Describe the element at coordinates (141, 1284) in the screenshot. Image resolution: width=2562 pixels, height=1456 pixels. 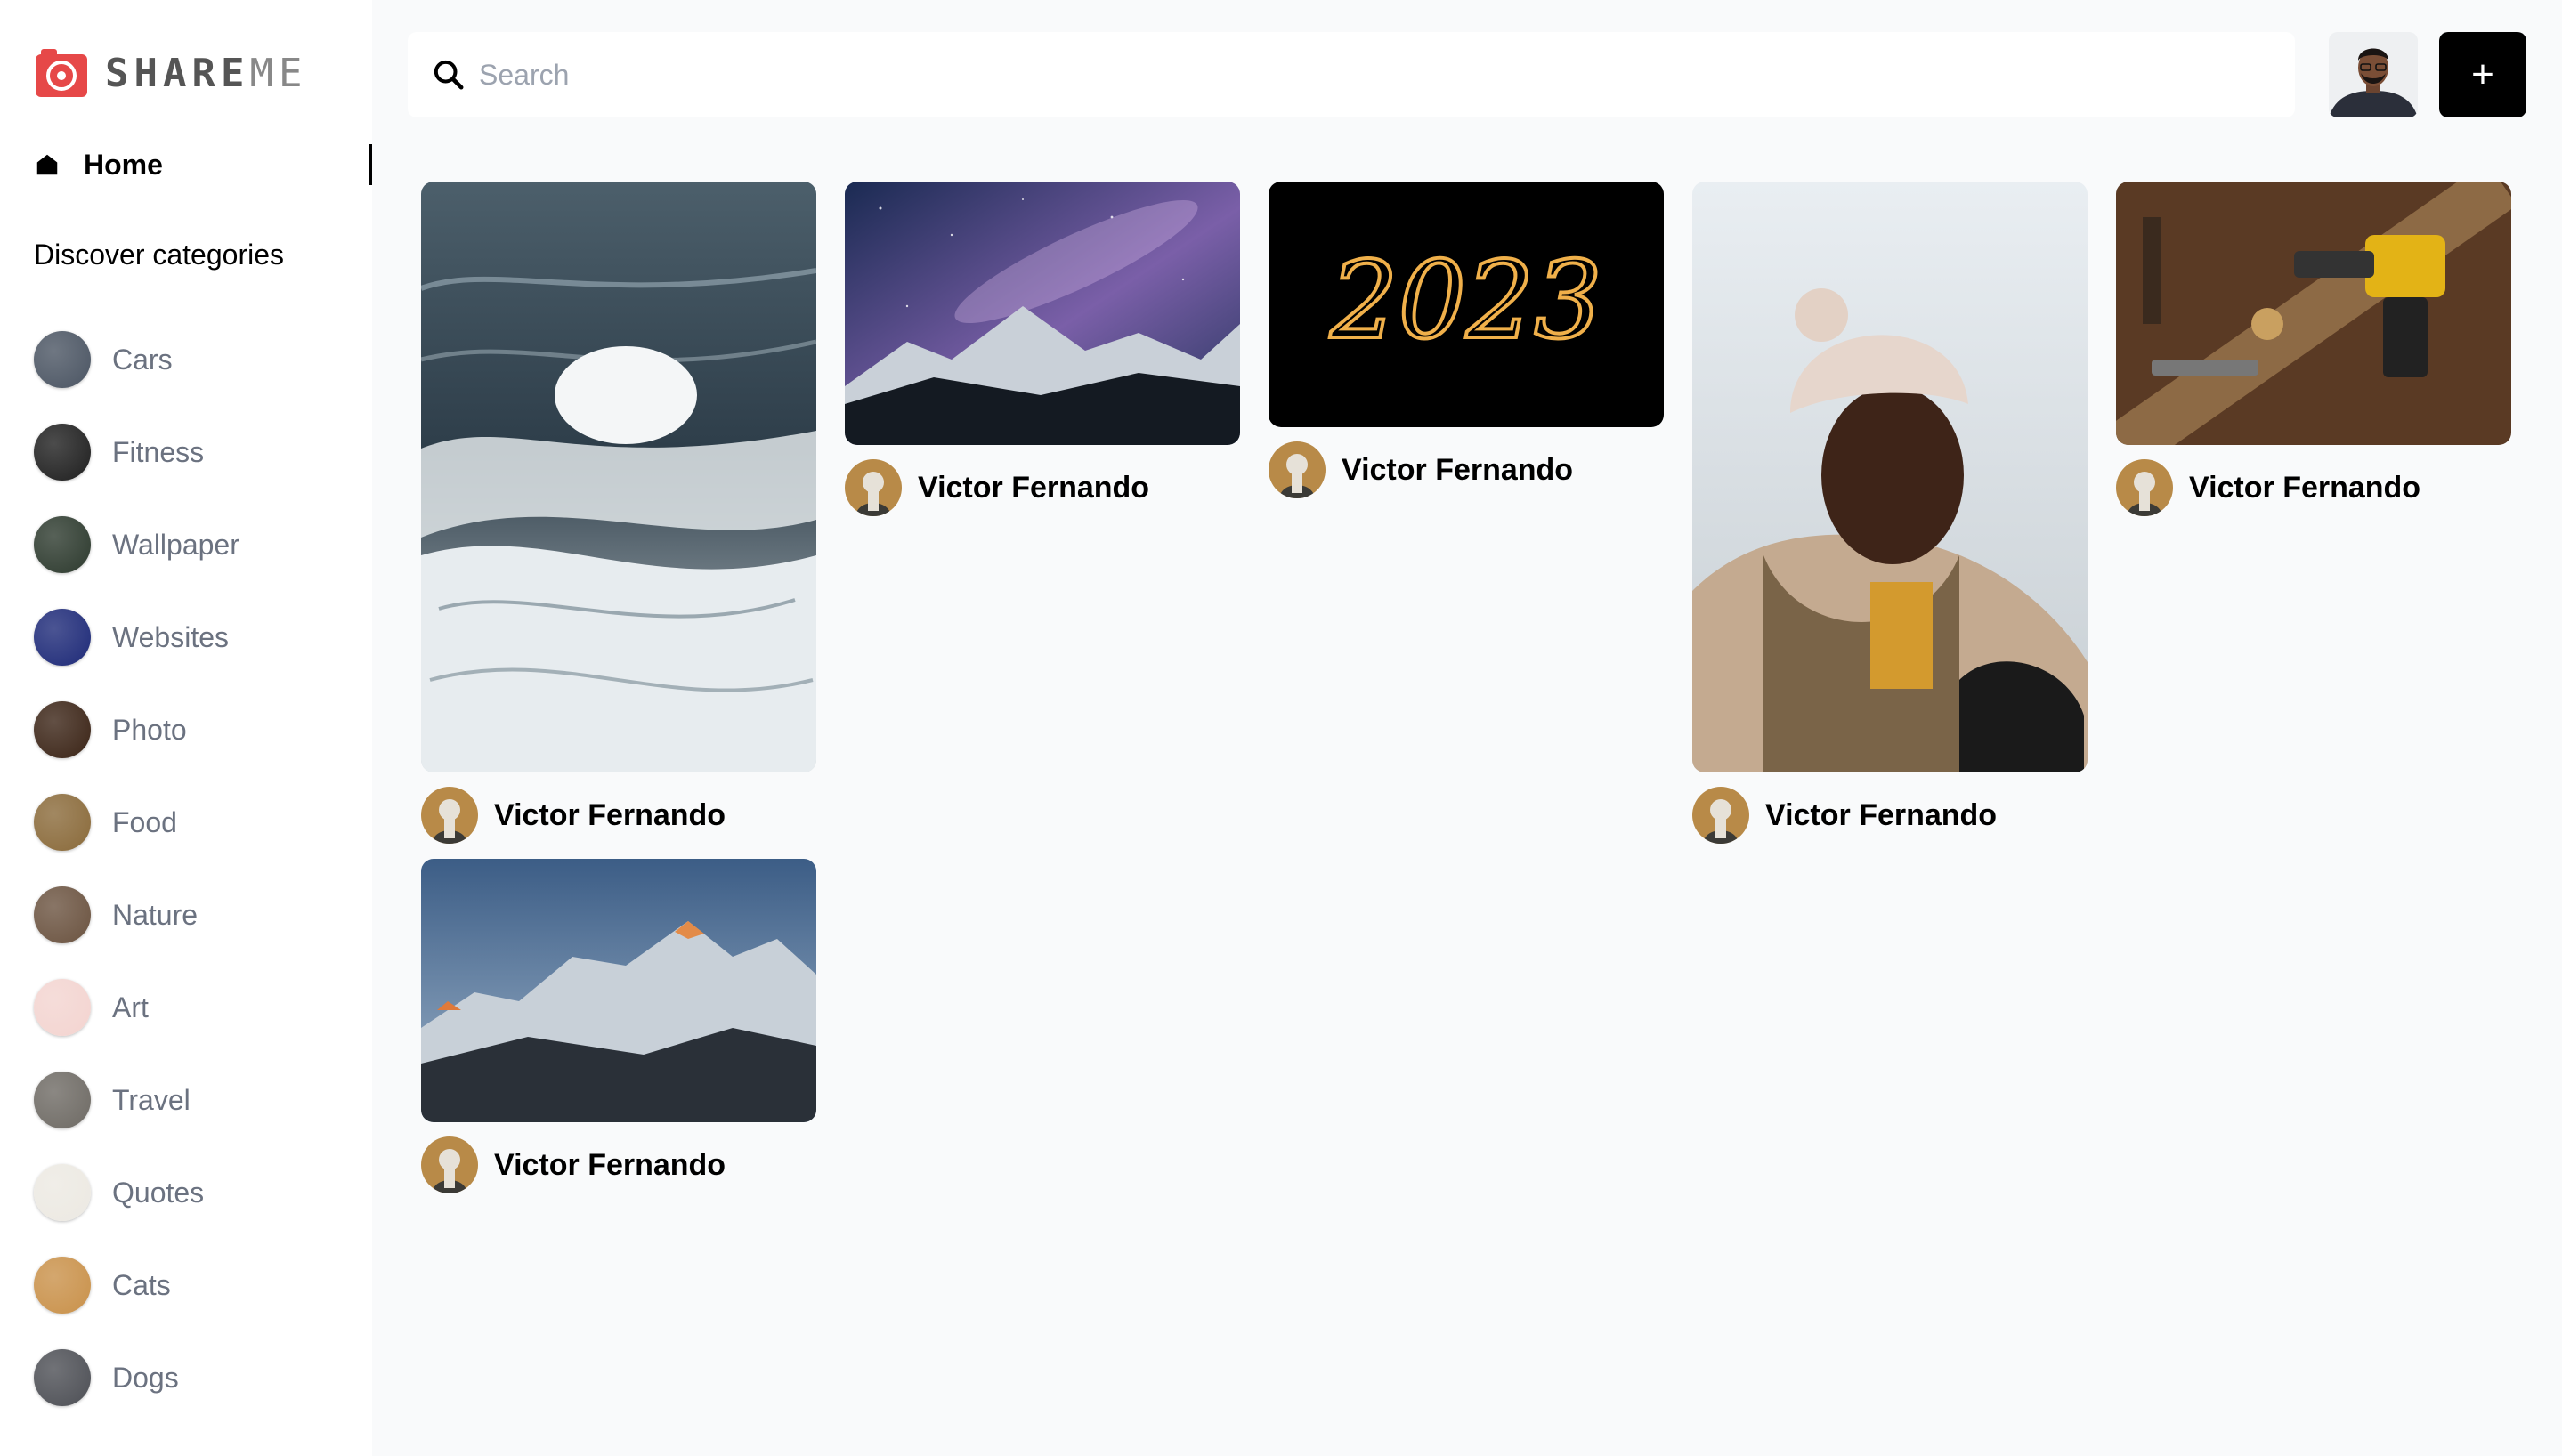
I see `sidebar-item-label: Cats` at that location.